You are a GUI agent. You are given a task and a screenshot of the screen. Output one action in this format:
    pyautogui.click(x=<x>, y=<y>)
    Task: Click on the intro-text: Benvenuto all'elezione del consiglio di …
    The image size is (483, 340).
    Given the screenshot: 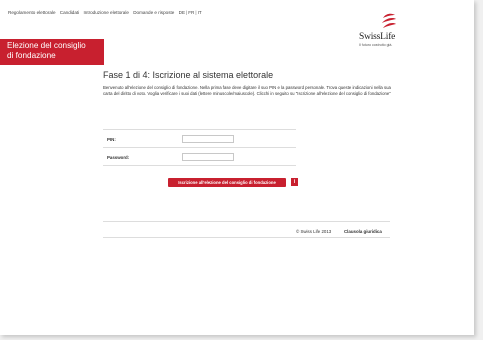 What is the action you would take?
    pyautogui.click(x=247, y=90)
    